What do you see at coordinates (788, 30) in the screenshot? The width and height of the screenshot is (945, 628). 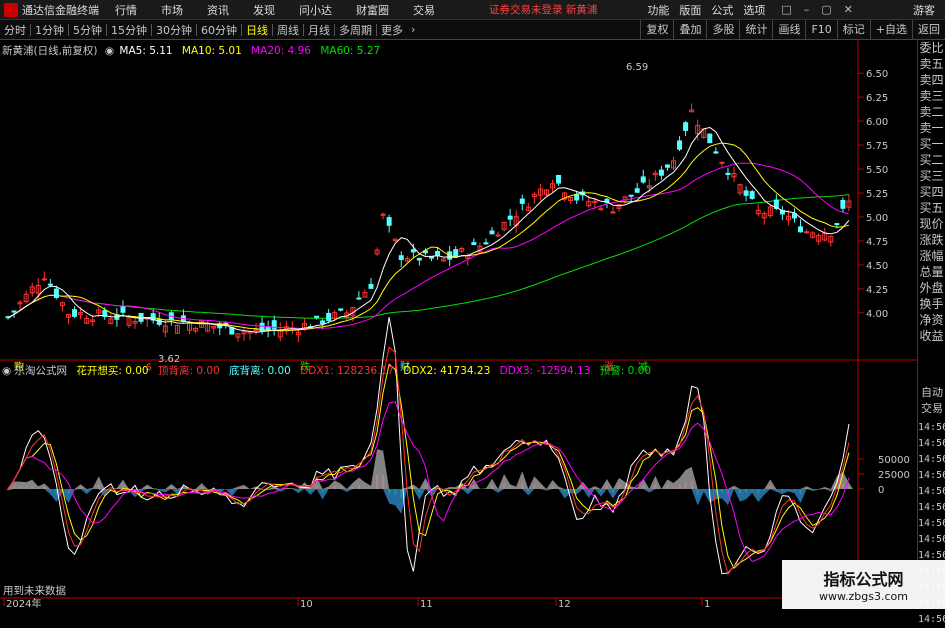 I see `draw-line-button: 画线` at bounding box center [788, 30].